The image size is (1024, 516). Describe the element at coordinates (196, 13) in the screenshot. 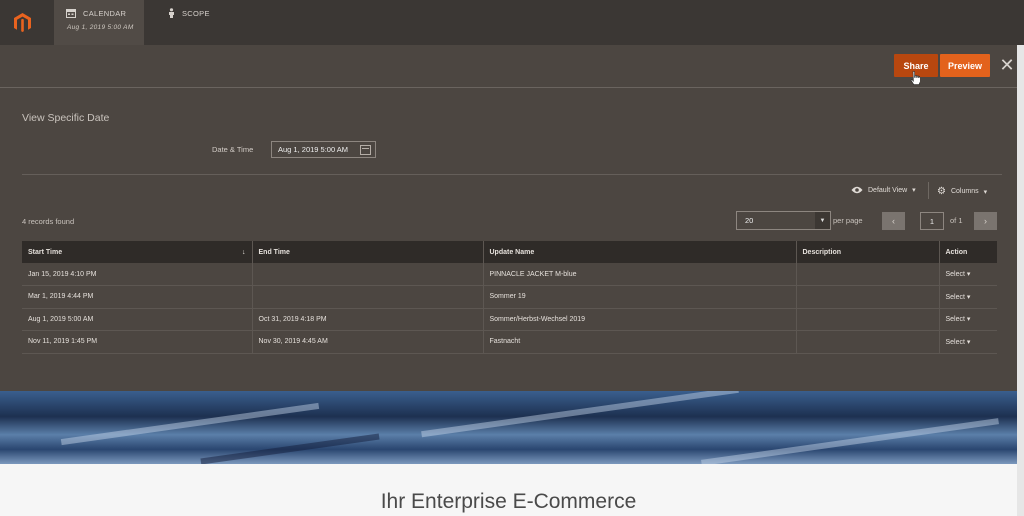

I see `tab-scope-label: SCOPE` at that location.